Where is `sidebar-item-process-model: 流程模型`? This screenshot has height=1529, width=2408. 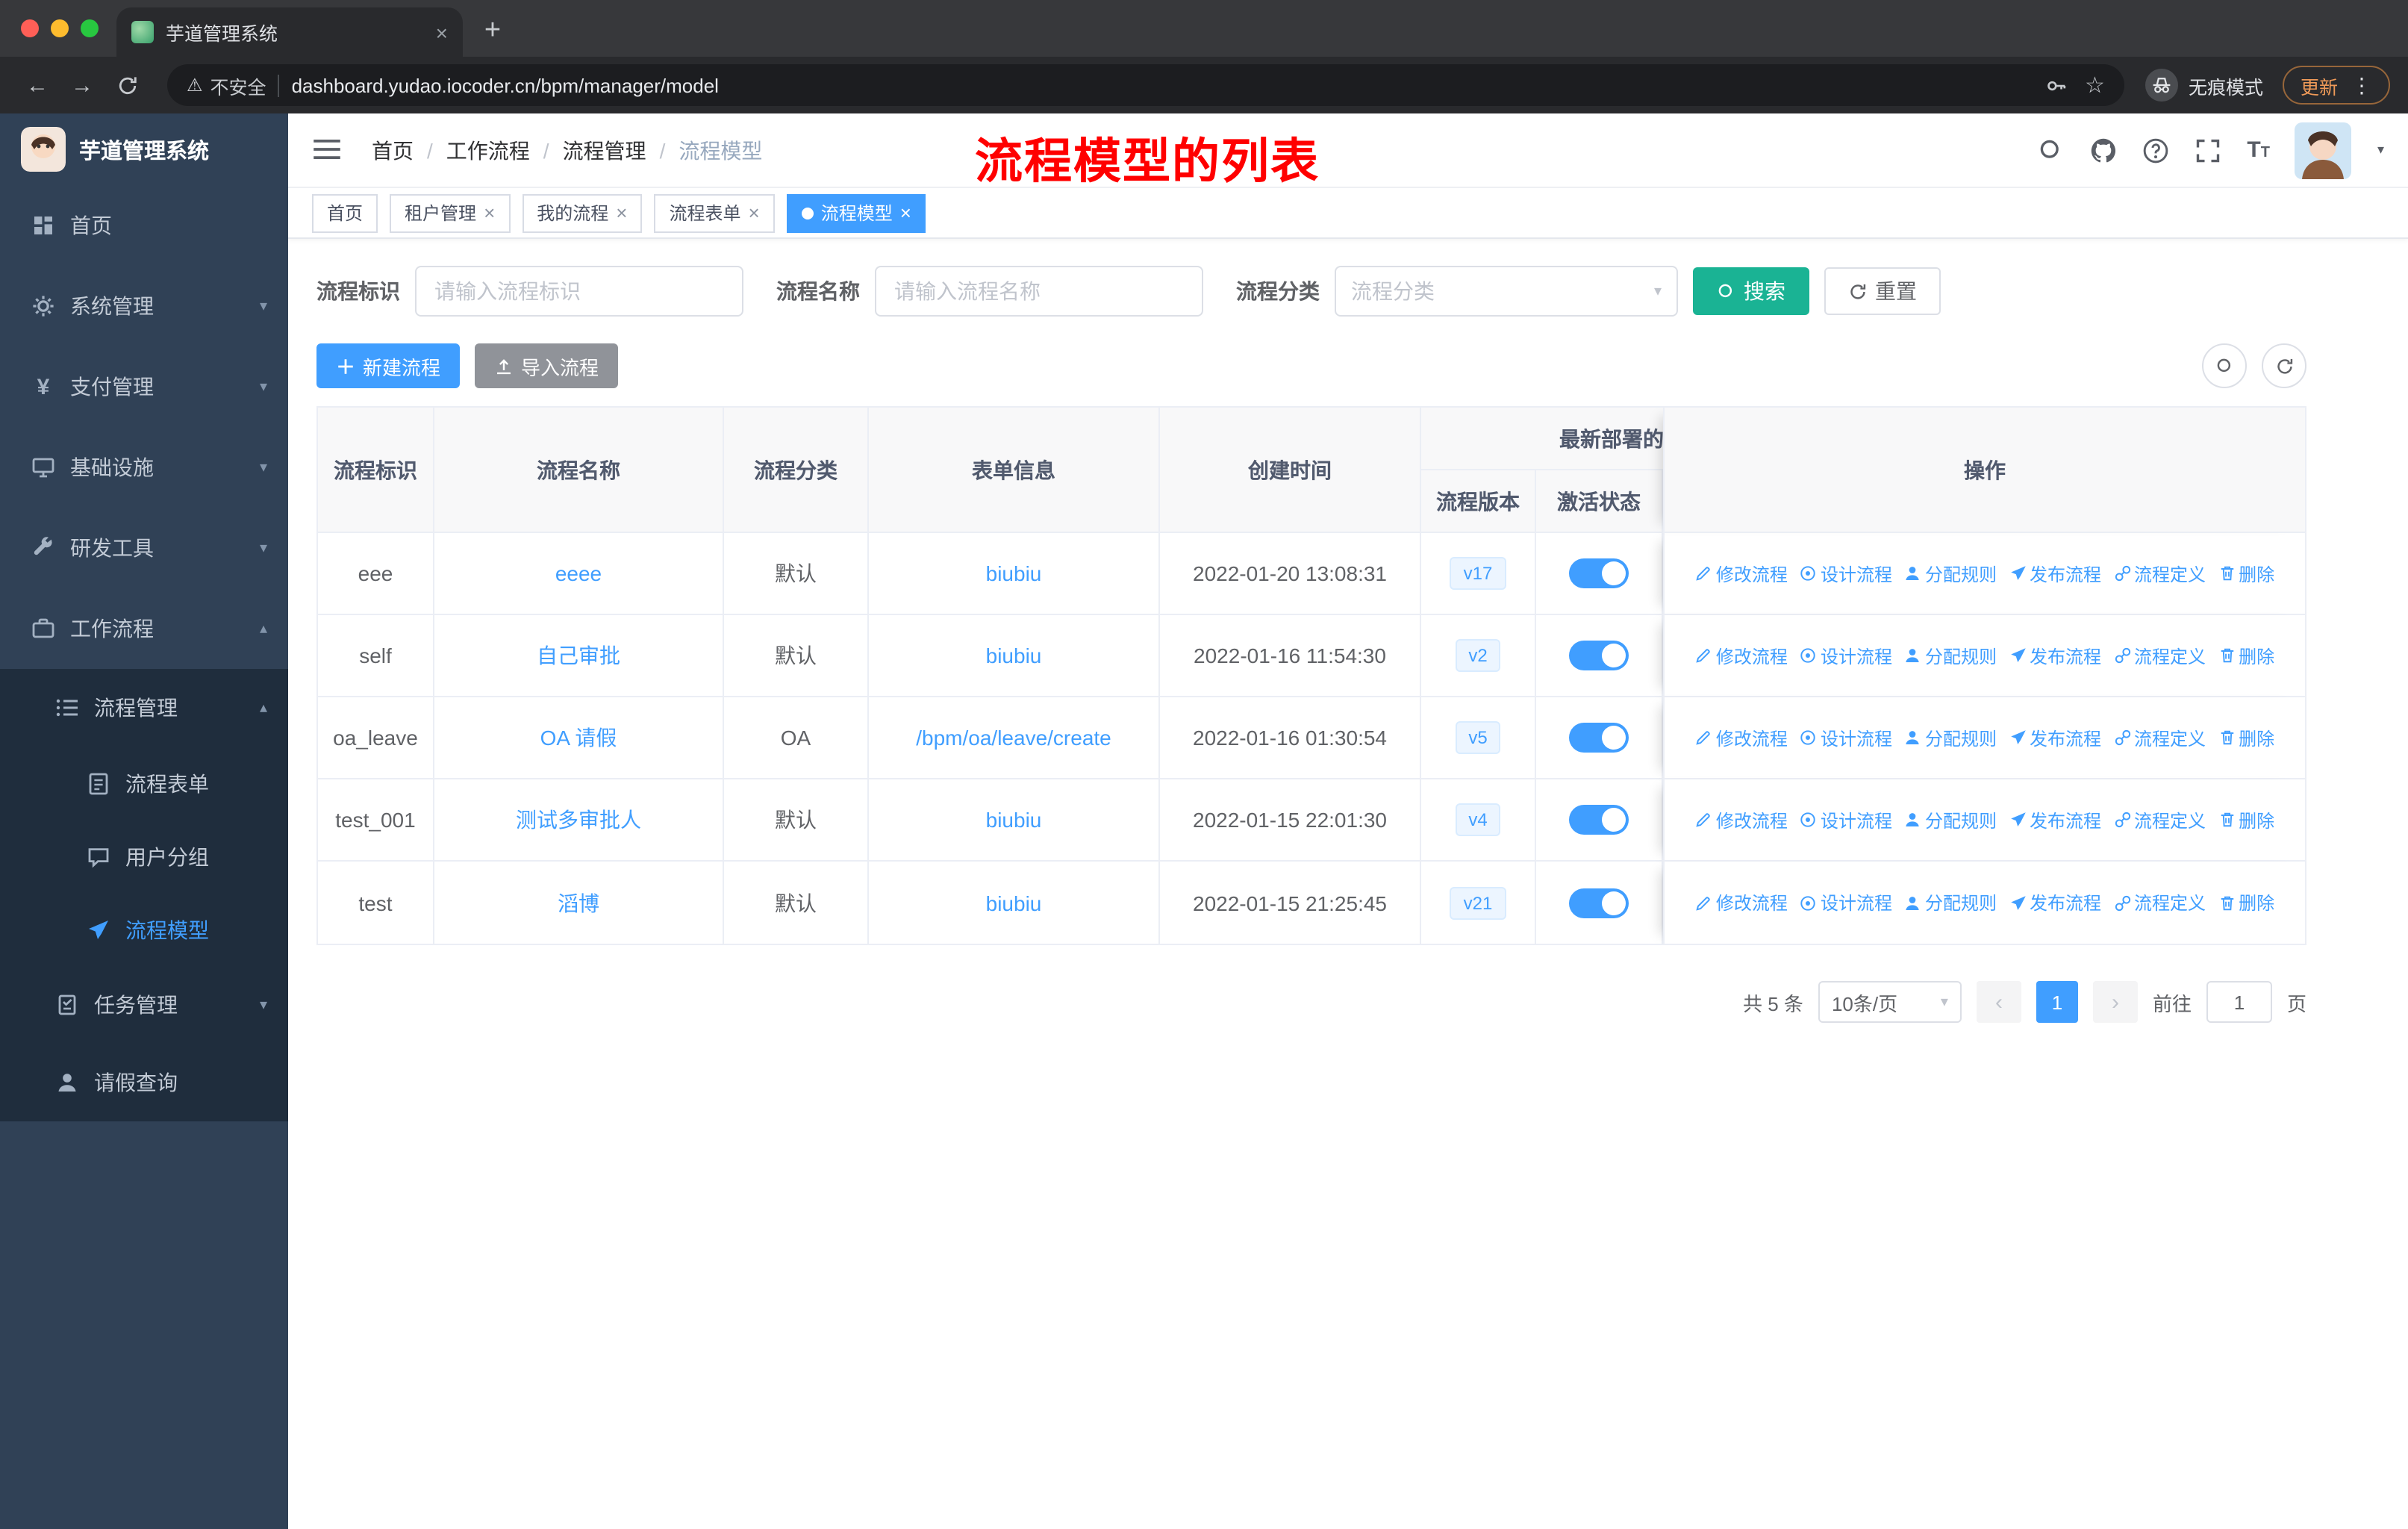
sidebar-item-process-model: 流程模型 is located at coordinates (144, 929).